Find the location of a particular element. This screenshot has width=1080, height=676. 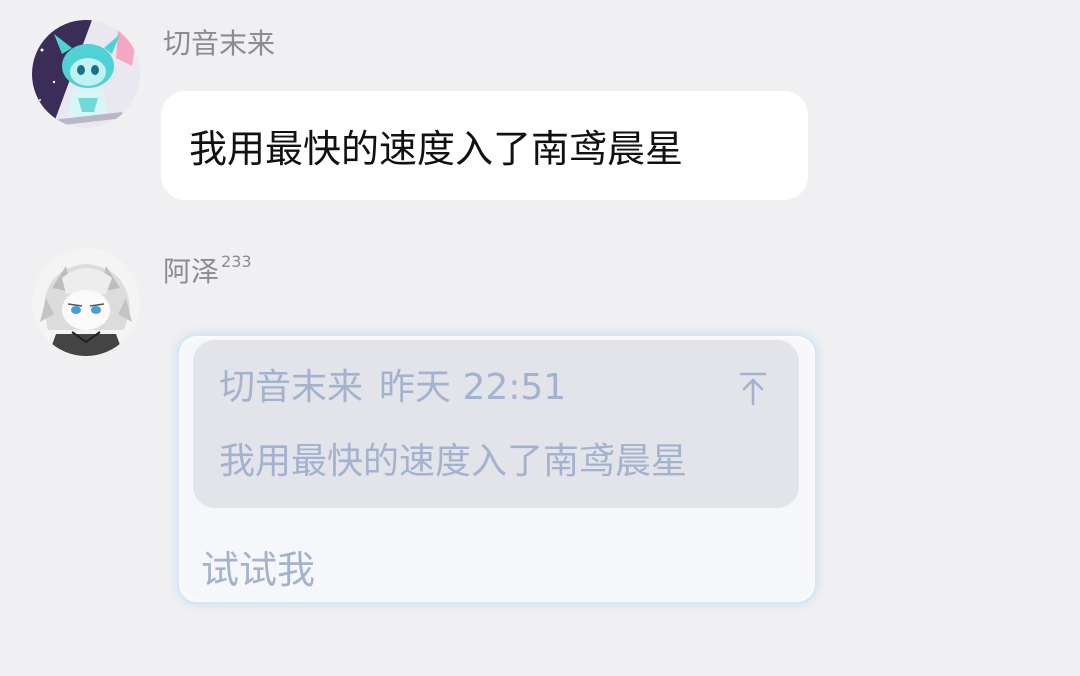

anime-avatar-monochrome-icon is located at coordinates (86, 302).